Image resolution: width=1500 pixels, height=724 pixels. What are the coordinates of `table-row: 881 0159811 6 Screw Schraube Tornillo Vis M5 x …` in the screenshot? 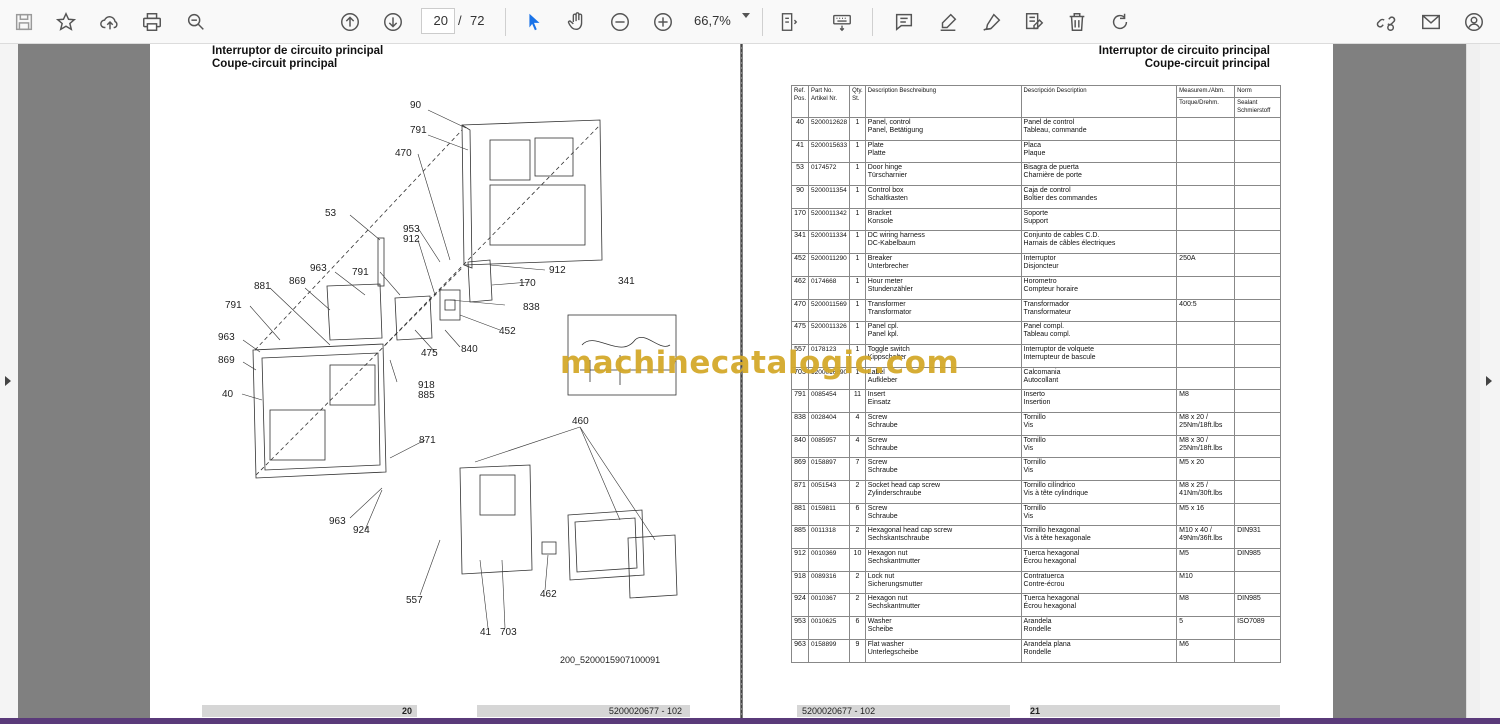 It's located at (1035, 514).